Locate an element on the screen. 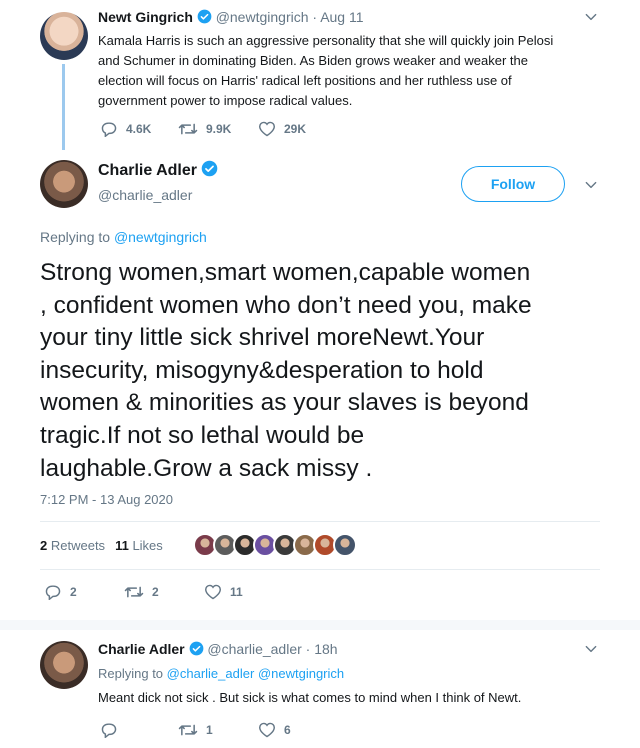  parent-author-name: Newt Gingrich is located at coordinates (145, 17).